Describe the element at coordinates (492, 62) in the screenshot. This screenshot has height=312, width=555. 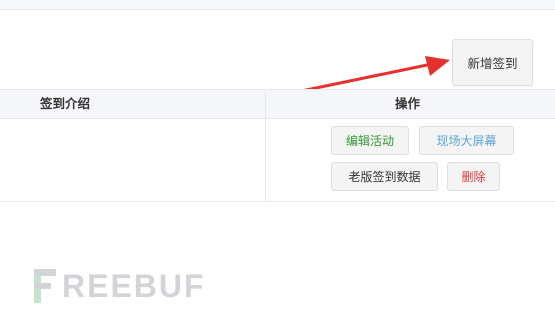
I see `add-signin-button: 新增签到` at that location.